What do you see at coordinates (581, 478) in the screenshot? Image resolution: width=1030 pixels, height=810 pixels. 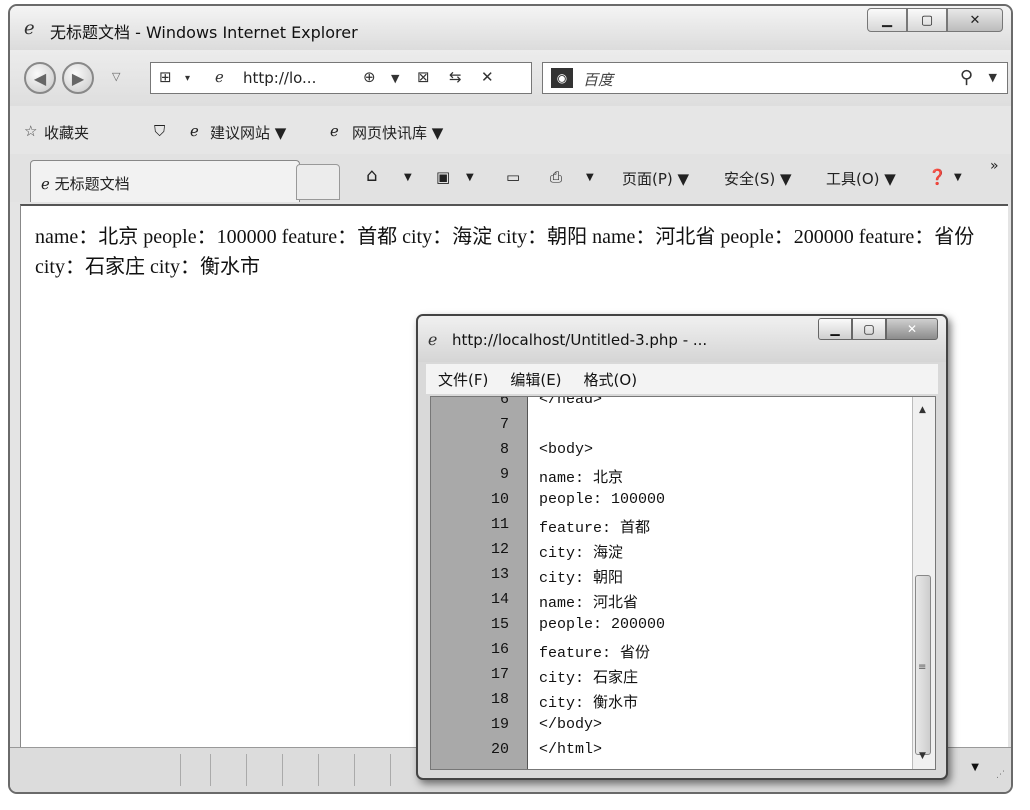 I see `code-line: name: 北京` at bounding box center [581, 478].